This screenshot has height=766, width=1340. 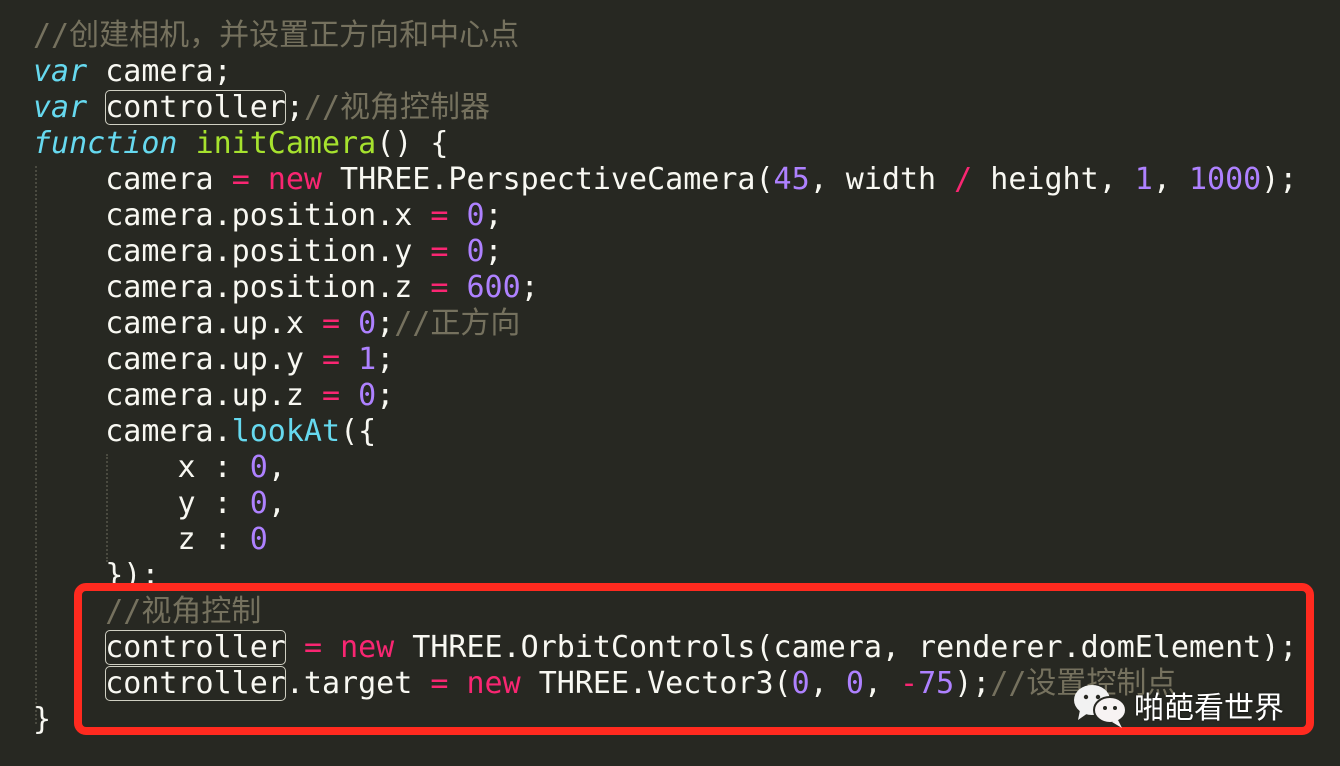 I want to click on token-number: 1, so click(x=1143, y=179).